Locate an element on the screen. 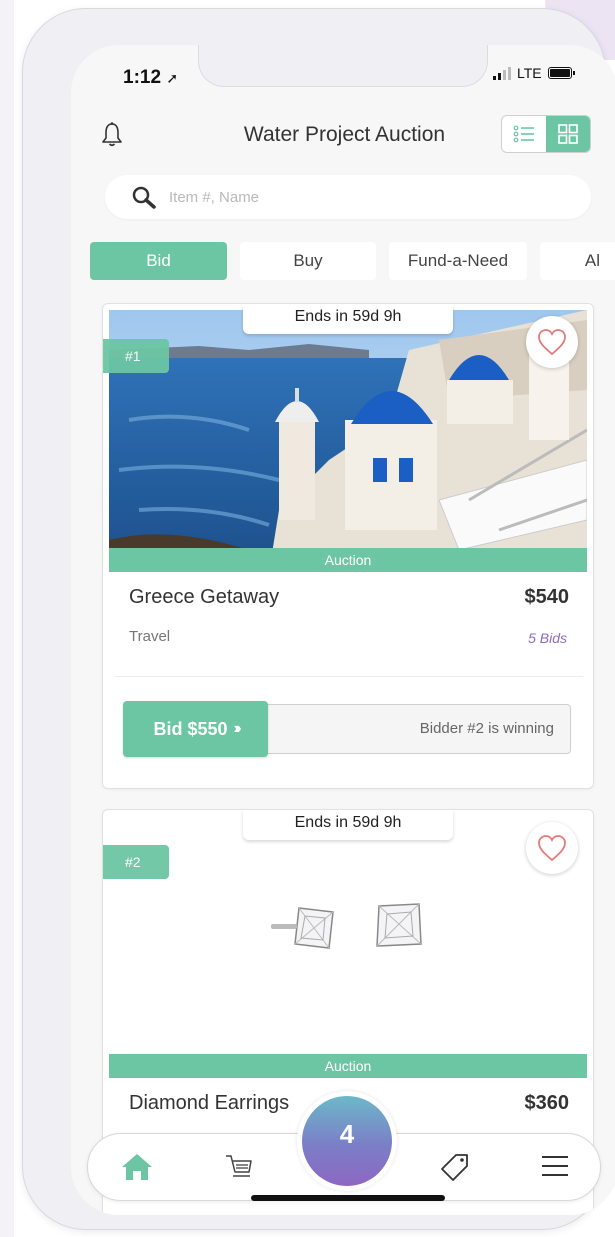 The height and width of the screenshot is (1237, 615). cart-count-button: 4 is located at coordinates (347, 1141).